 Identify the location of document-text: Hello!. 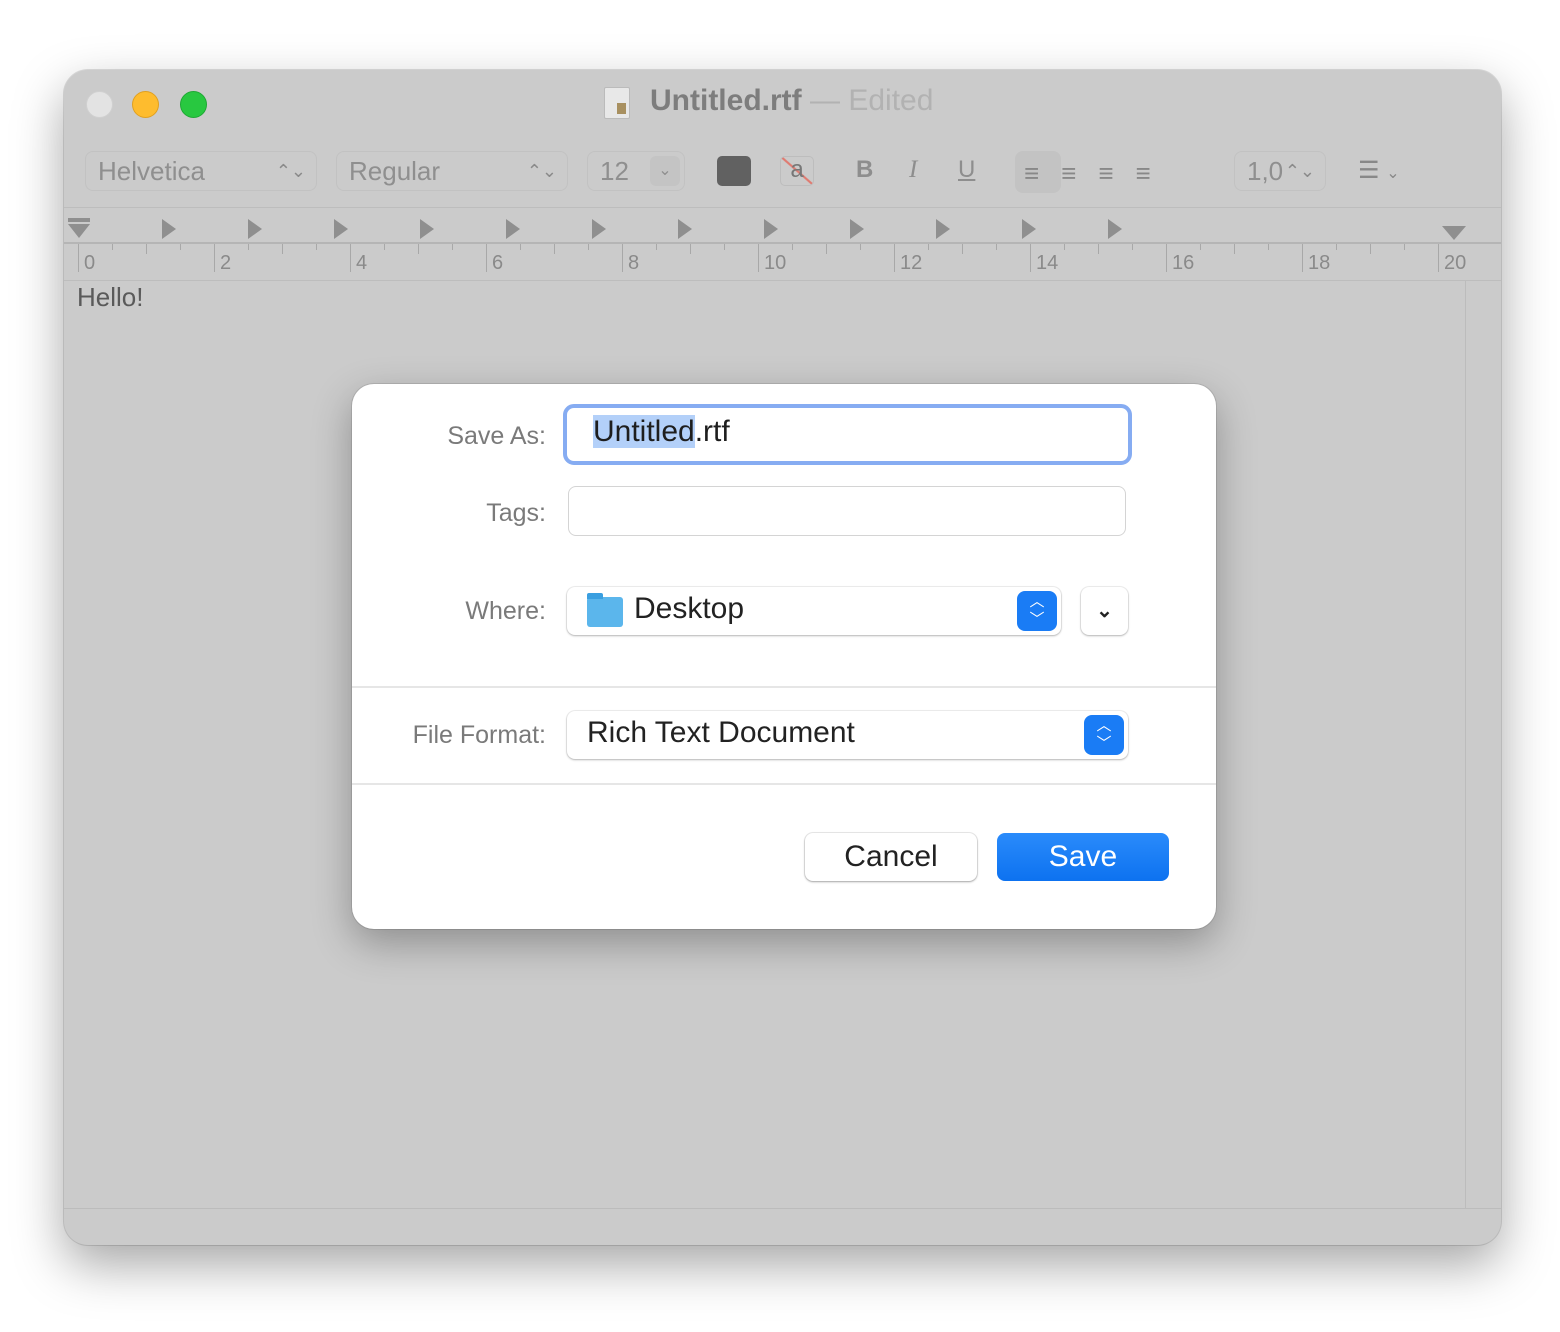
(110, 297).